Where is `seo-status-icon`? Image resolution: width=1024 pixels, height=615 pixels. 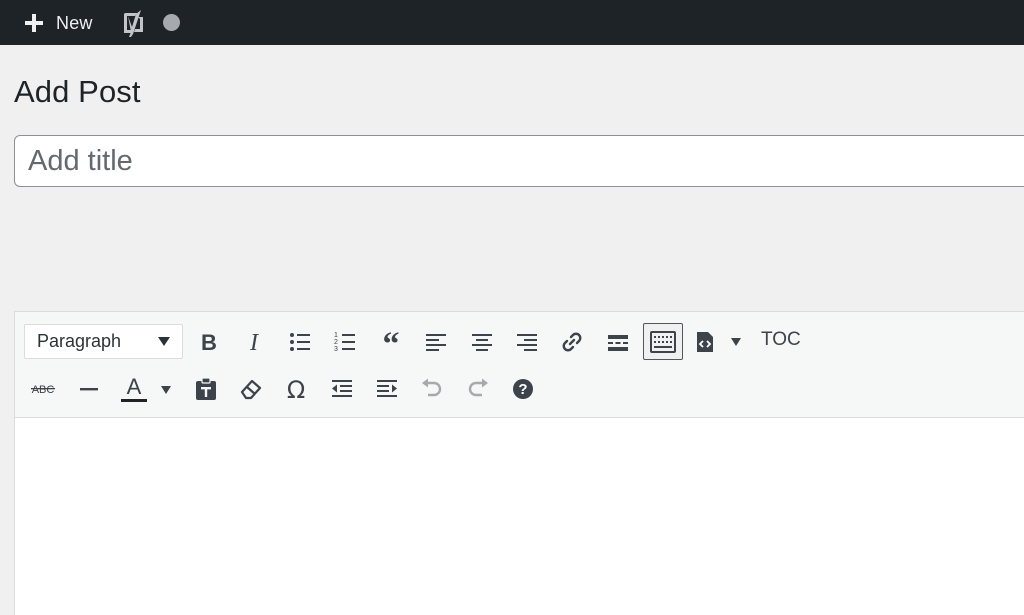 seo-status-icon is located at coordinates (171, 22).